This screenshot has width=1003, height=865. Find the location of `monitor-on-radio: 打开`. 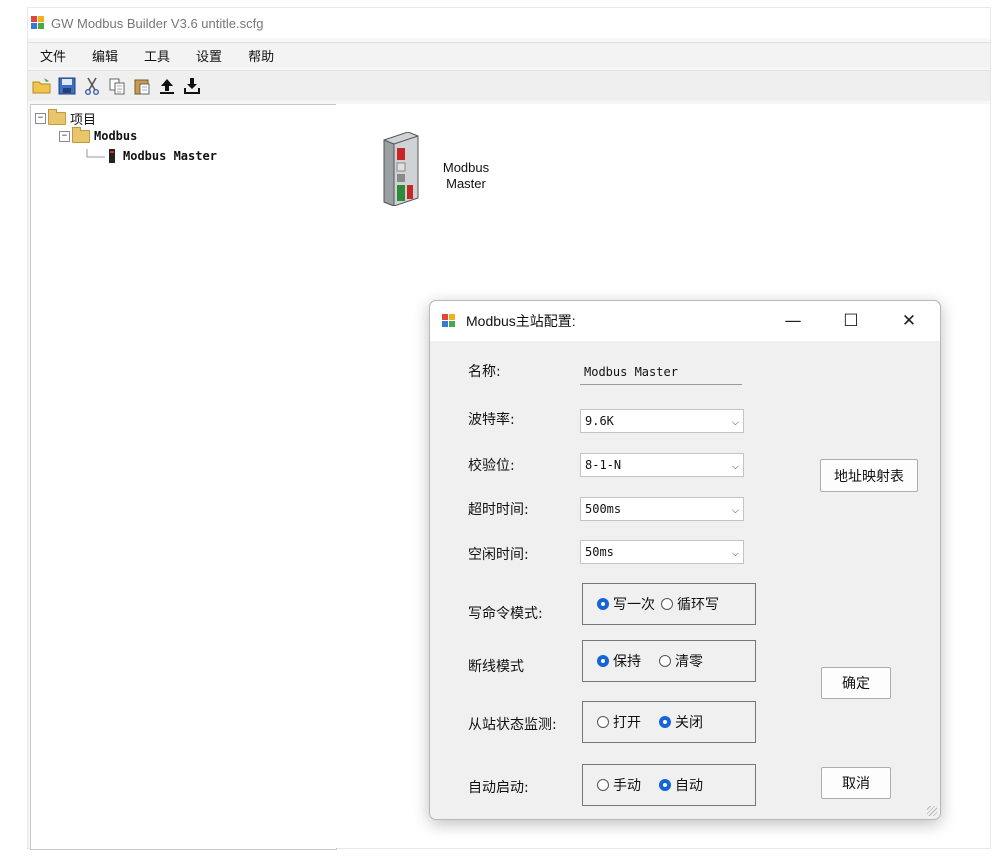

monitor-on-radio: 打开 is located at coordinates (619, 722).